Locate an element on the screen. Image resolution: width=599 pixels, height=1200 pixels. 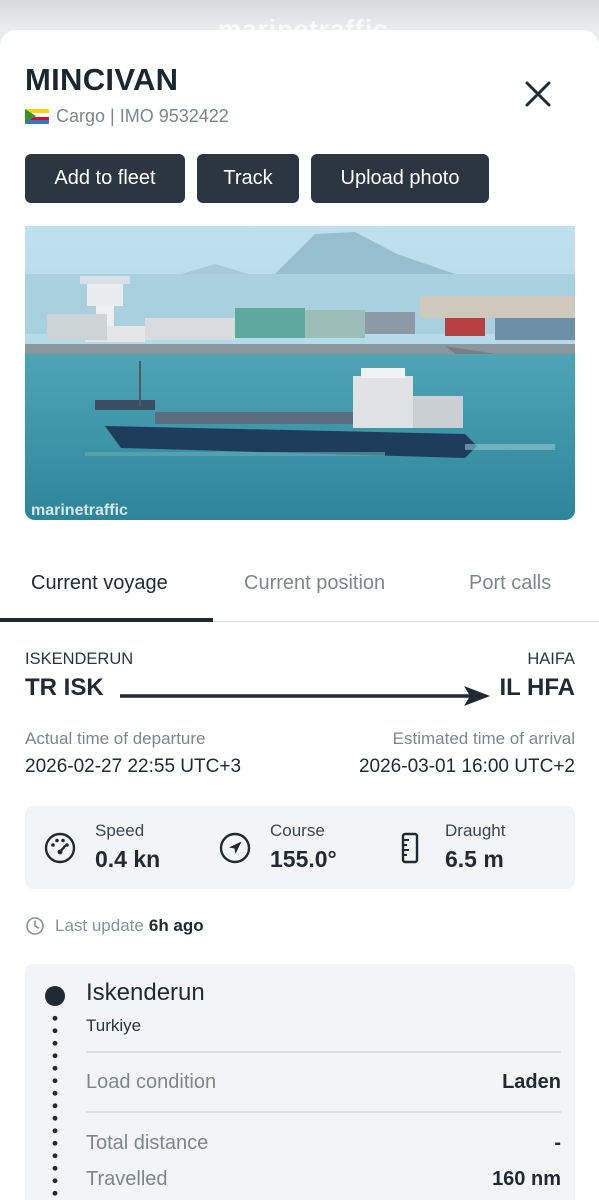
eta-label: Estimated time of arrival is located at coordinates (483, 738).